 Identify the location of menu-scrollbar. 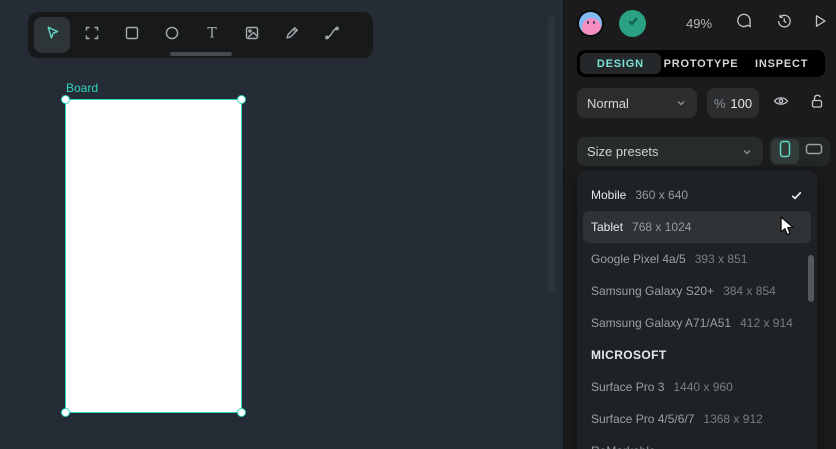
(811, 278).